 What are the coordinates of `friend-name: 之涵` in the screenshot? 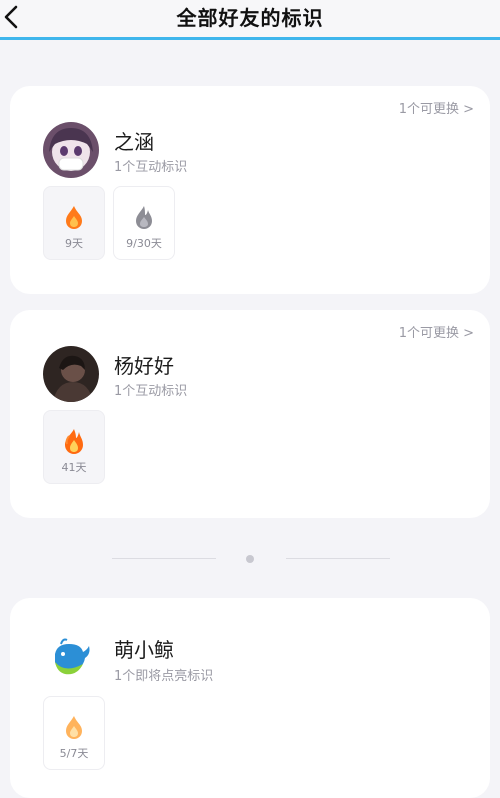 It's located at (134, 142).